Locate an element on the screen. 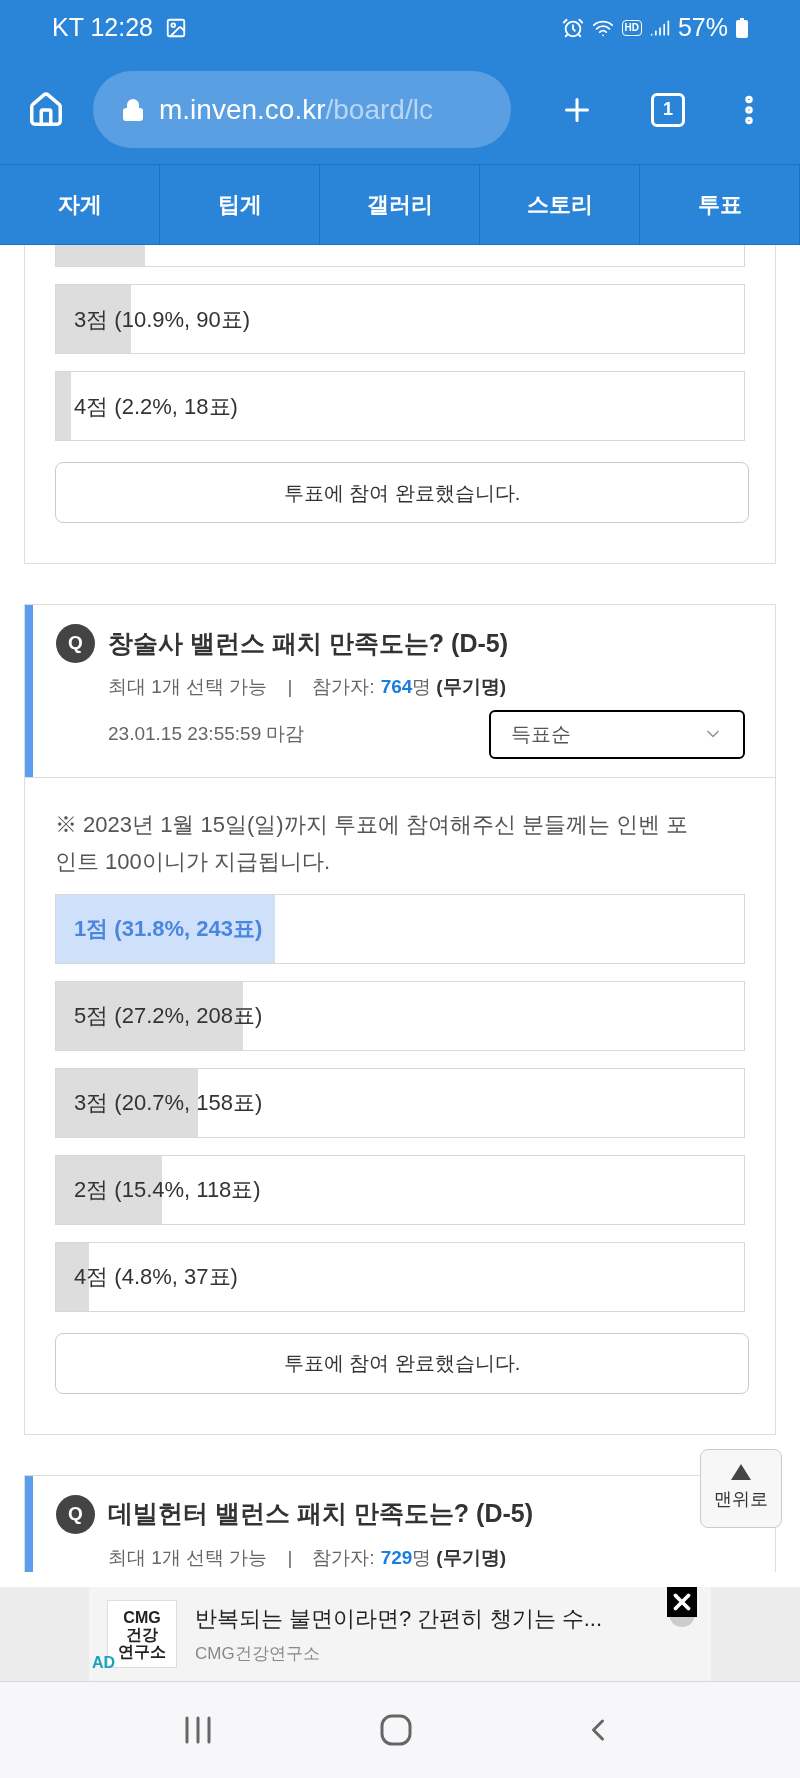 The image size is (800, 1778). poll-option: 4점 (2.2%, 18표) is located at coordinates (400, 406).